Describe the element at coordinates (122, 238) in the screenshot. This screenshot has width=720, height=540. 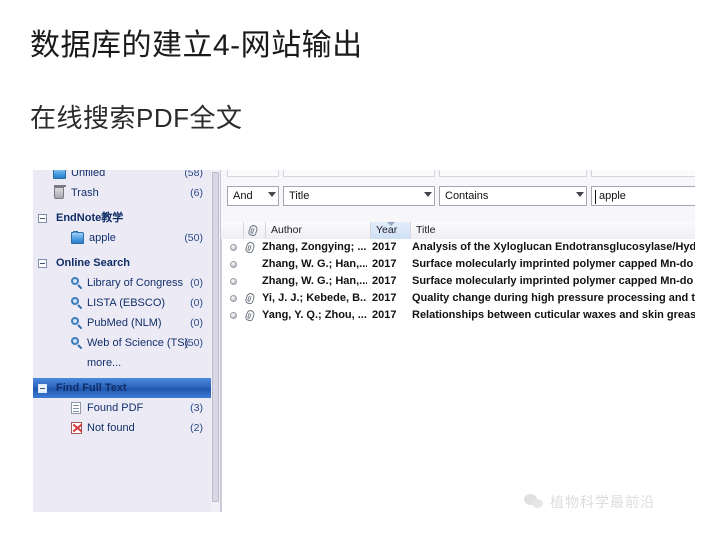
I see `sidebar-item-apple: apple (50)` at that location.